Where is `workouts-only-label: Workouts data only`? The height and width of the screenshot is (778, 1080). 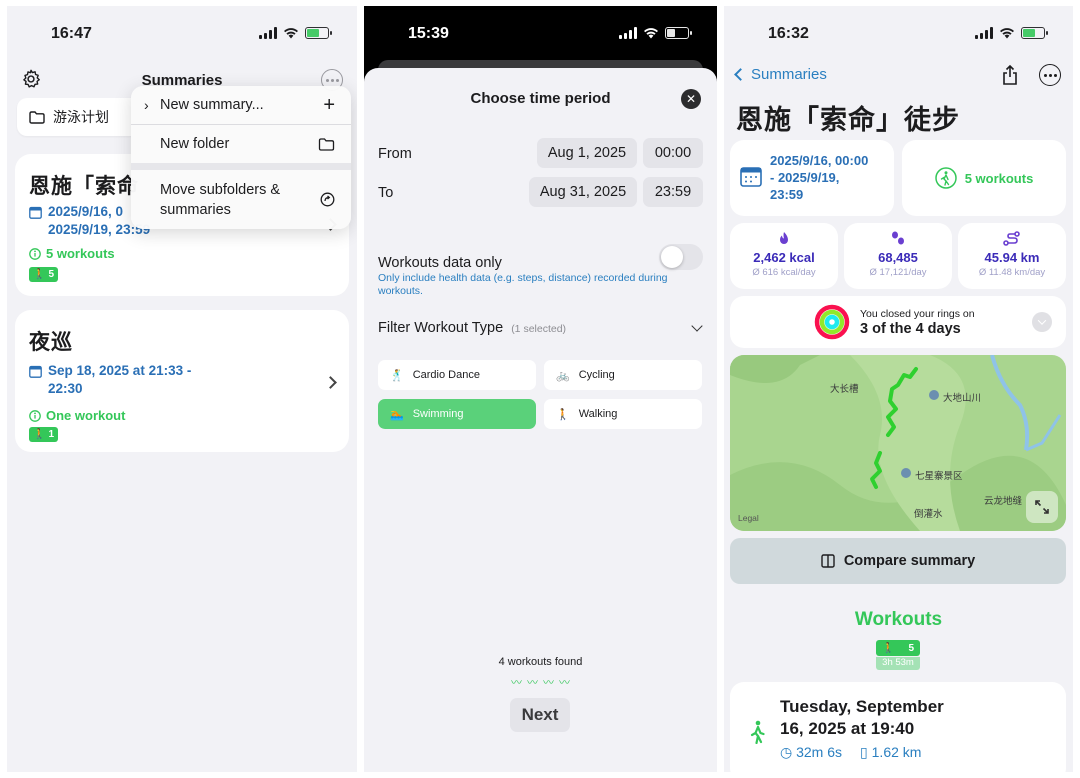
workouts-only-label: Workouts data only is located at coordinates (440, 263).